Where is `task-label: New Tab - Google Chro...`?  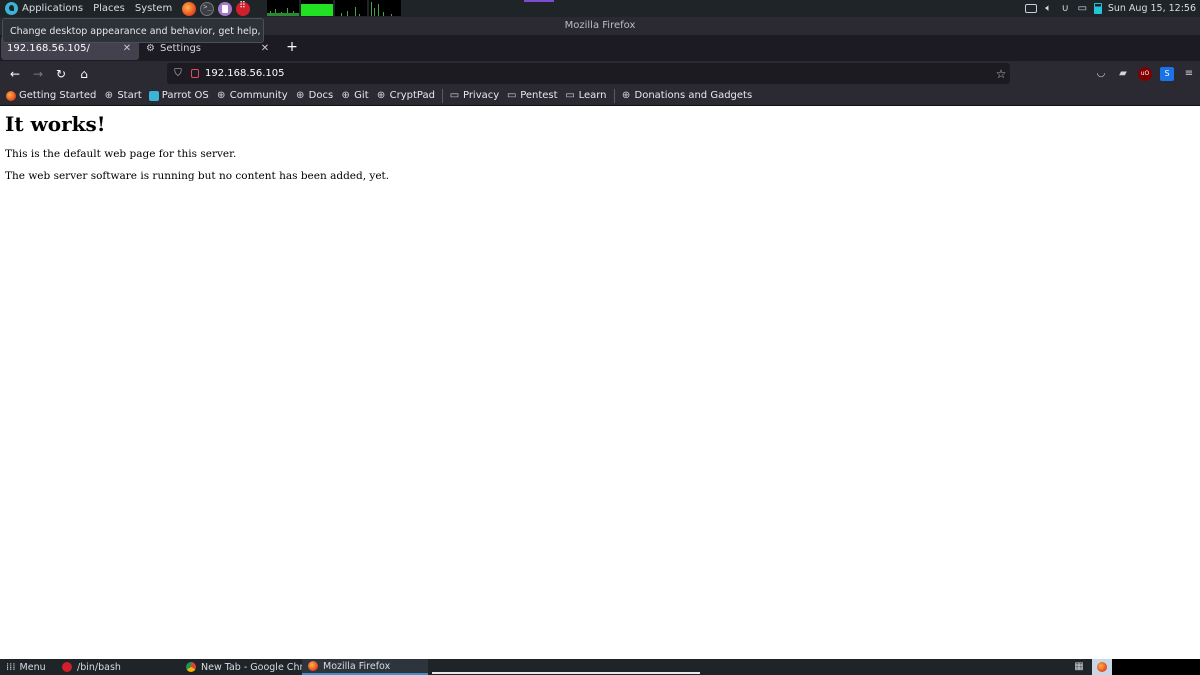 task-label: New Tab - Google Chro... is located at coordinates (251, 667).